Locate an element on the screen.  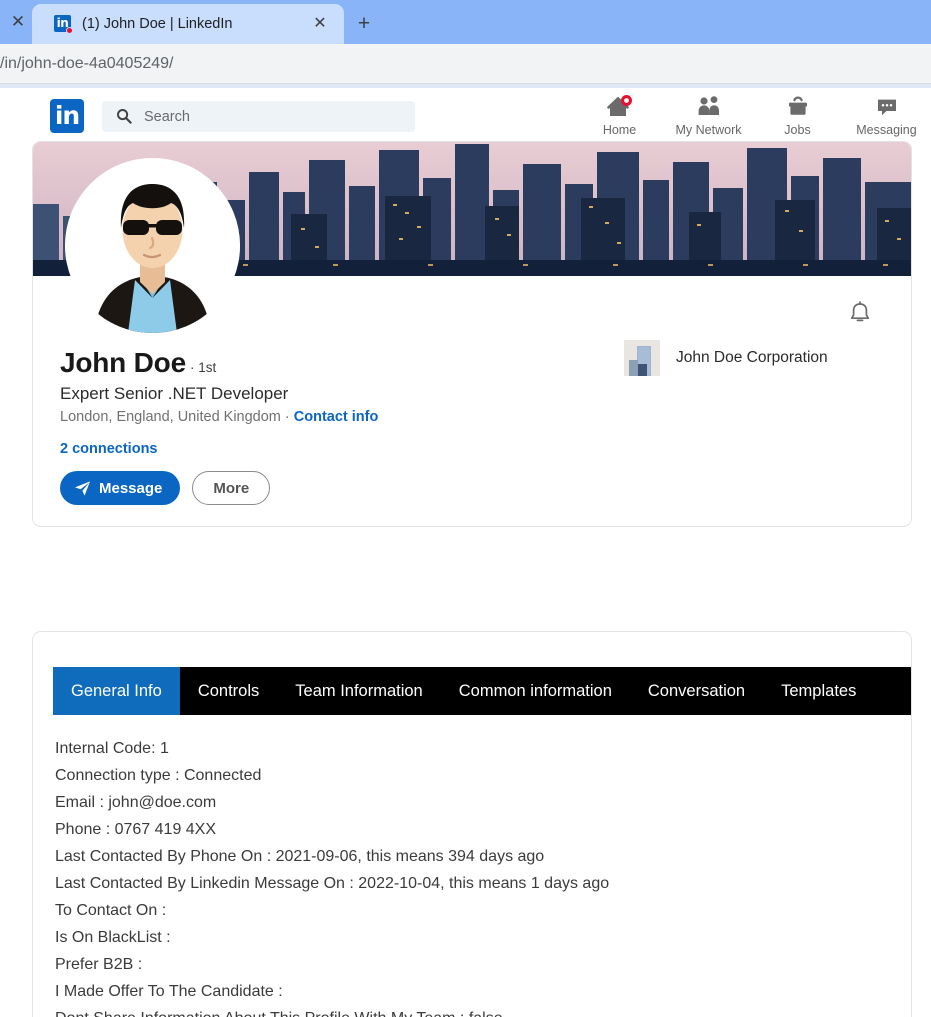
bell-icon is located at coordinates (860, 313).